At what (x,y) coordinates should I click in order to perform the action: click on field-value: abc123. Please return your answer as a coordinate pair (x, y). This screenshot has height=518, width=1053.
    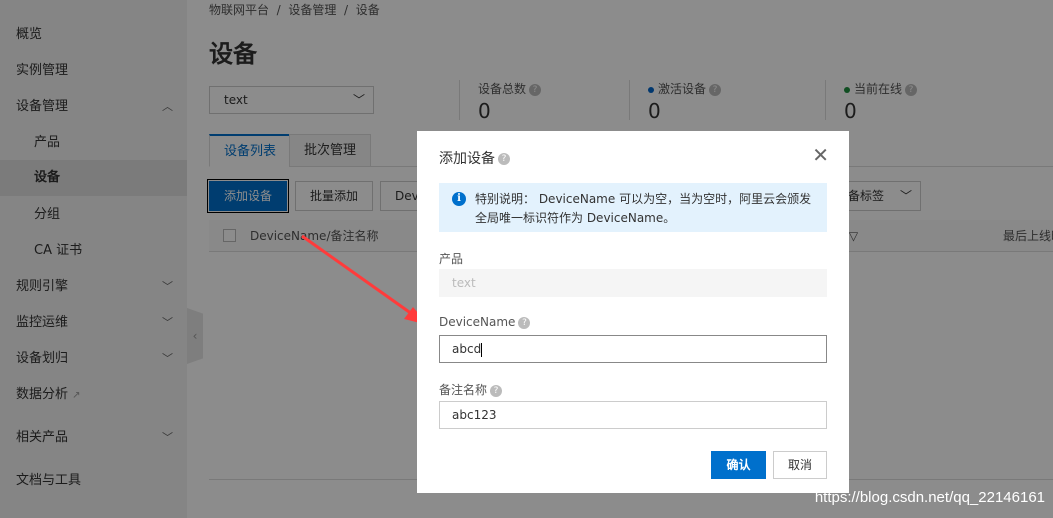
    Looking at the image, I should click on (474, 415).